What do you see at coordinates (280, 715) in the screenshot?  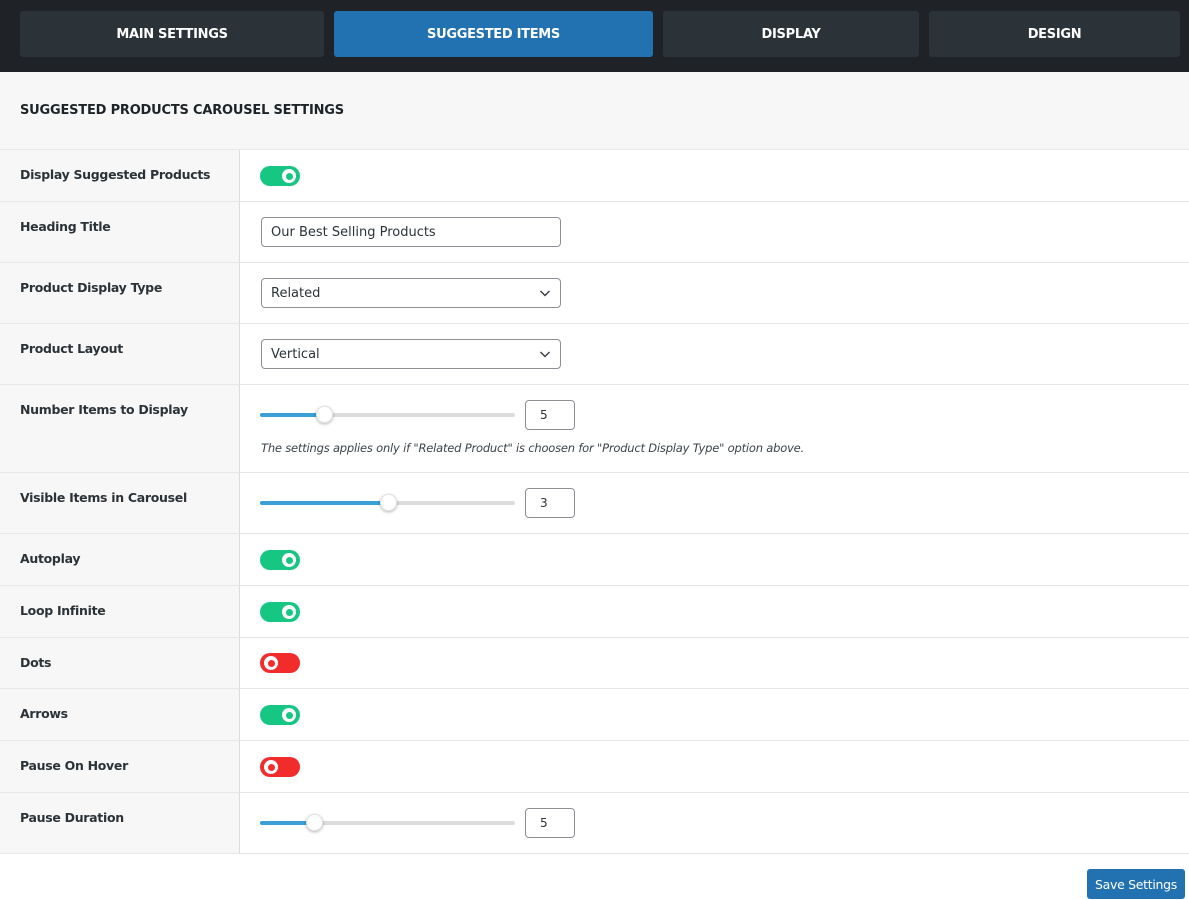 I see `arrows-toggle` at bounding box center [280, 715].